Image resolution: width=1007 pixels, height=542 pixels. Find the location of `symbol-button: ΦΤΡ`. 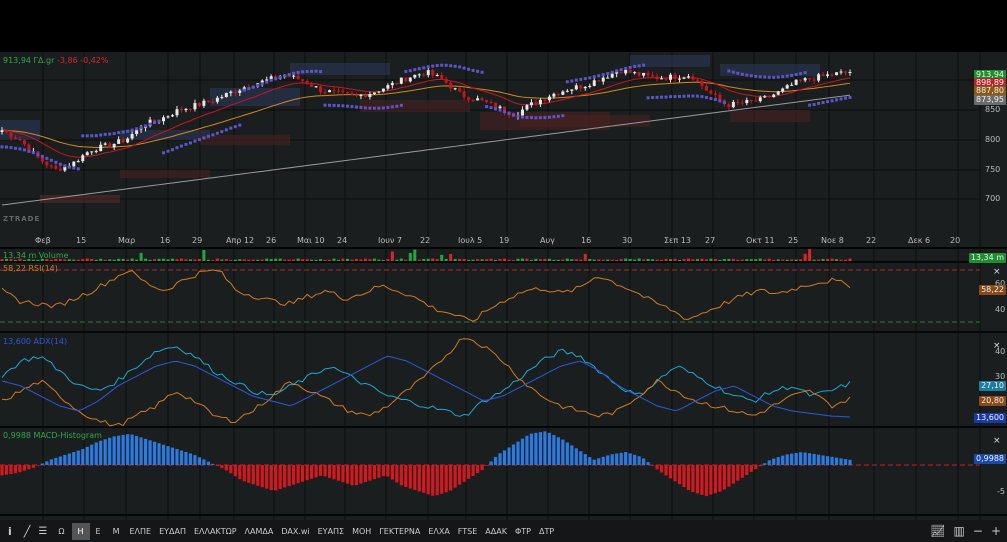

symbol-button: ΦΤΡ is located at coordinates (523, 531).